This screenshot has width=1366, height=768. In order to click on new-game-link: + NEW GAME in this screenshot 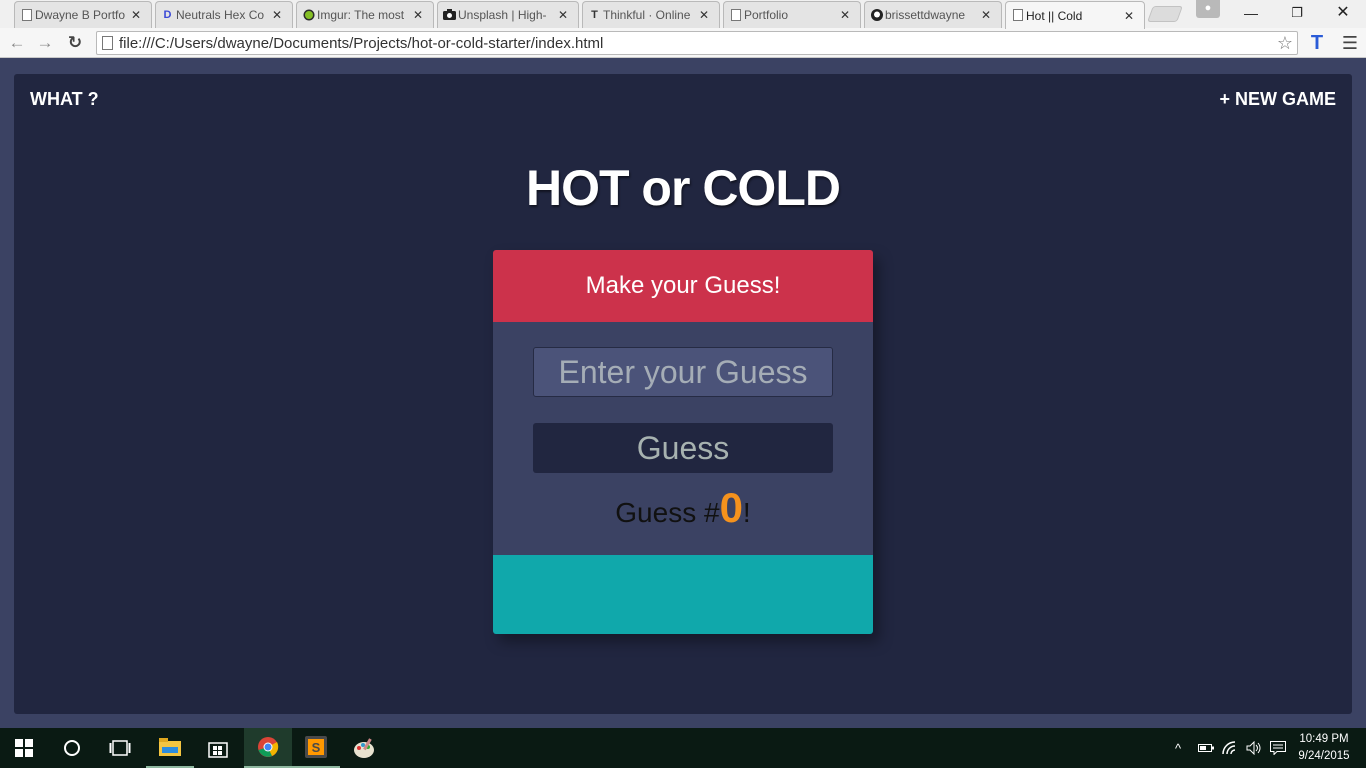, I will do `click(1277, 99)`.